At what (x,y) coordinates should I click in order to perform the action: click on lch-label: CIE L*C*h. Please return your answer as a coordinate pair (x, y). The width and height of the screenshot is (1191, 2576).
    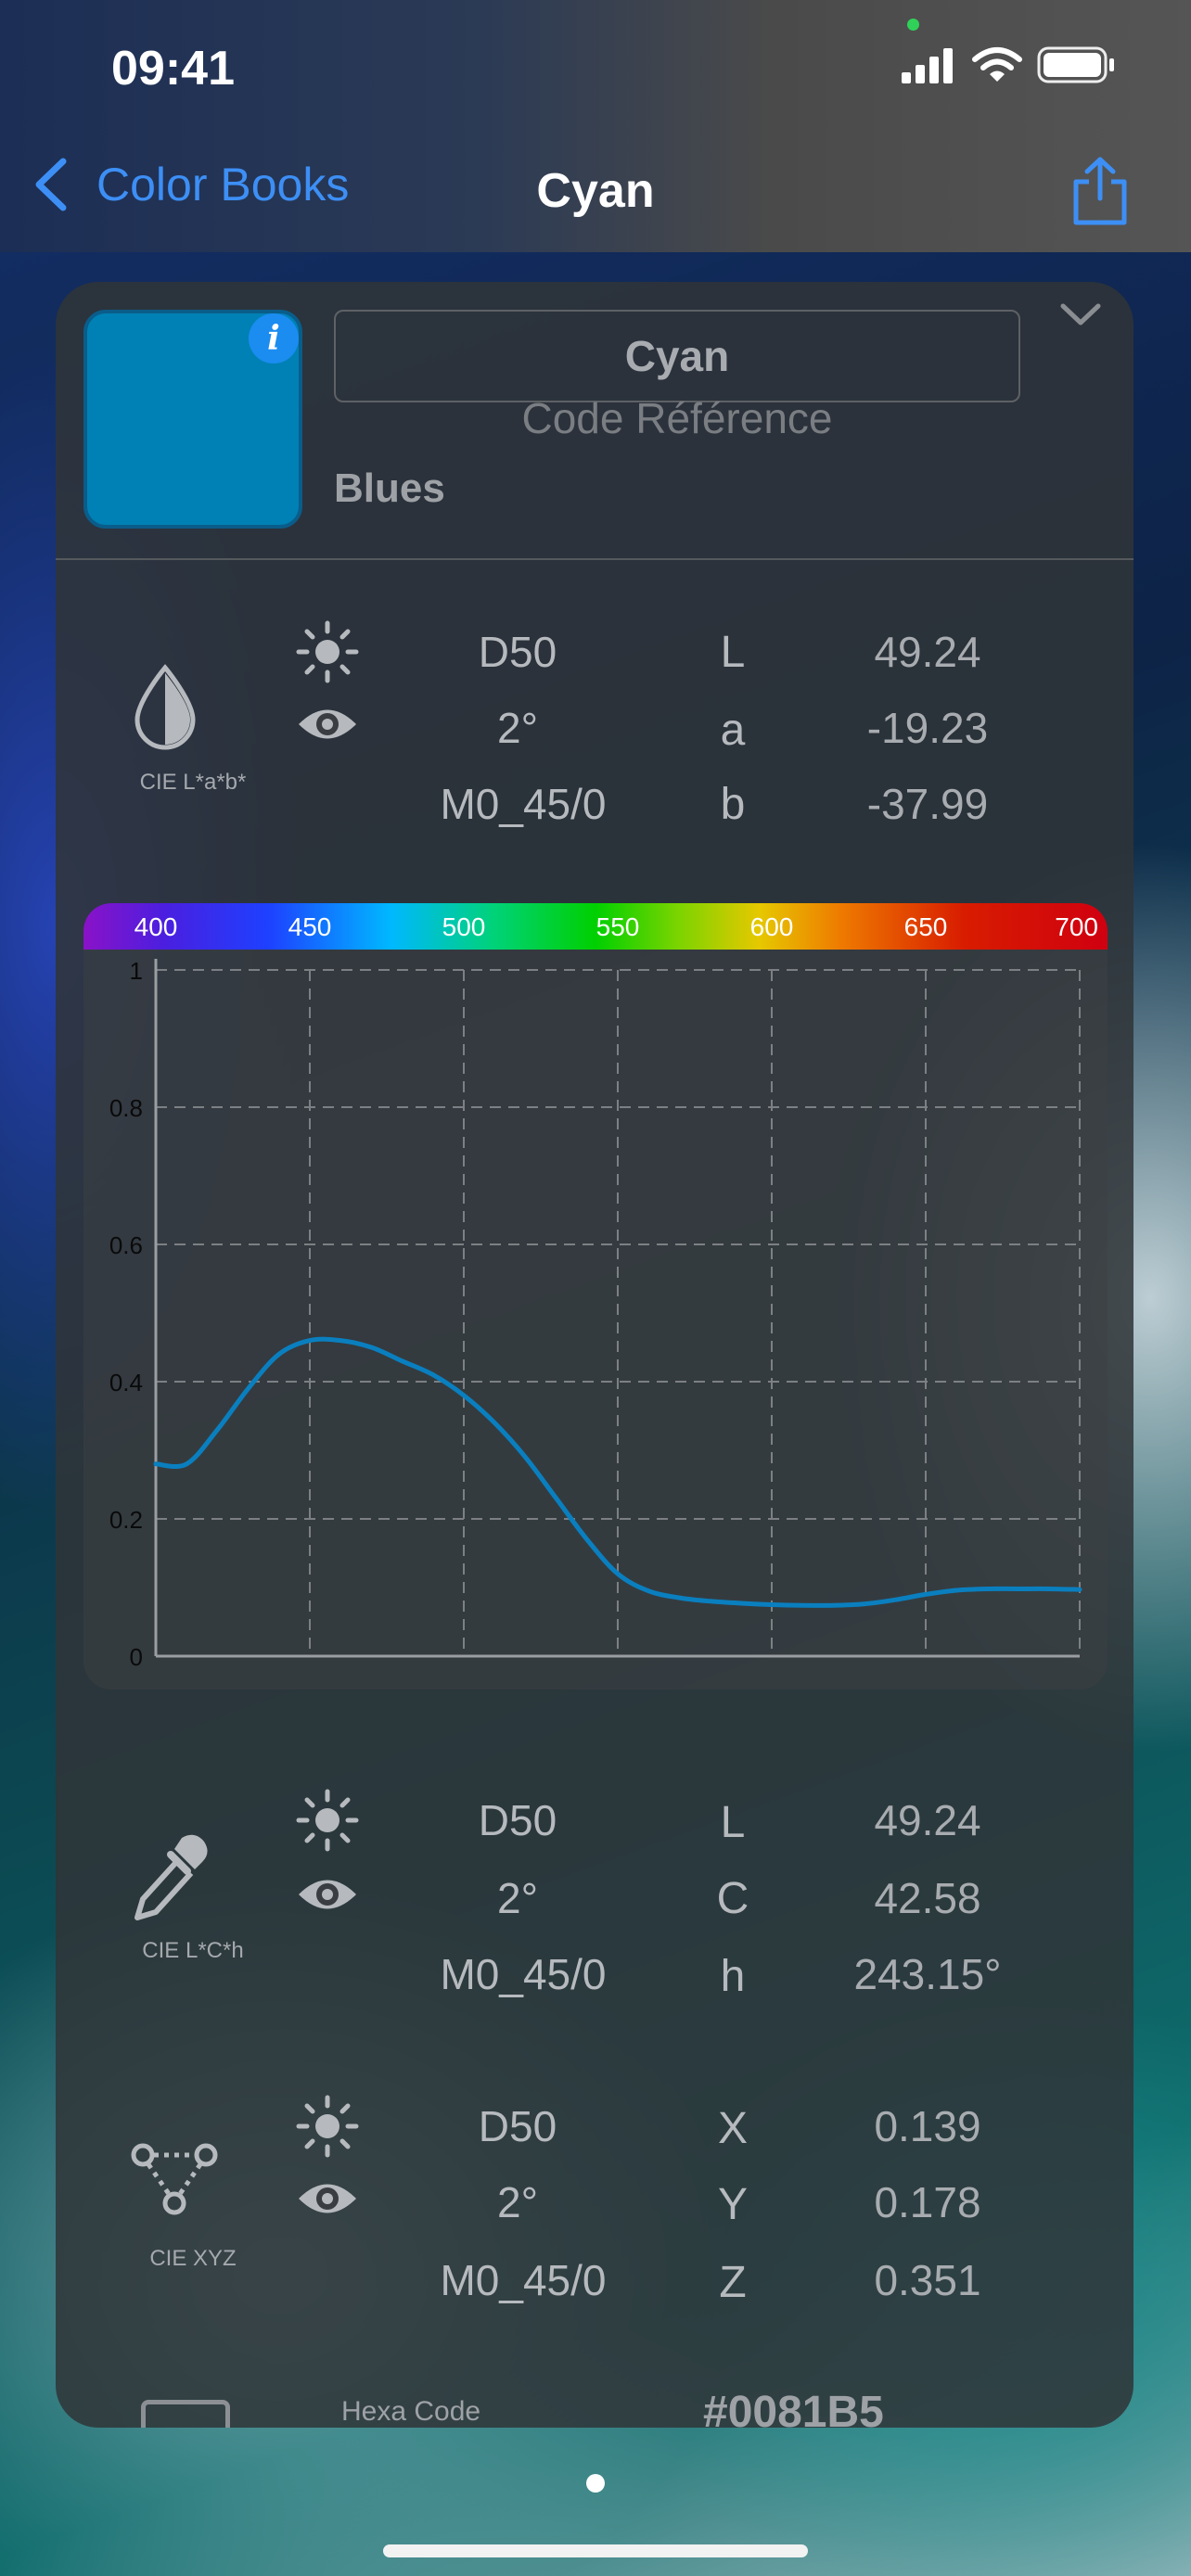
    Looking at the image, I should click on (193, 1951).